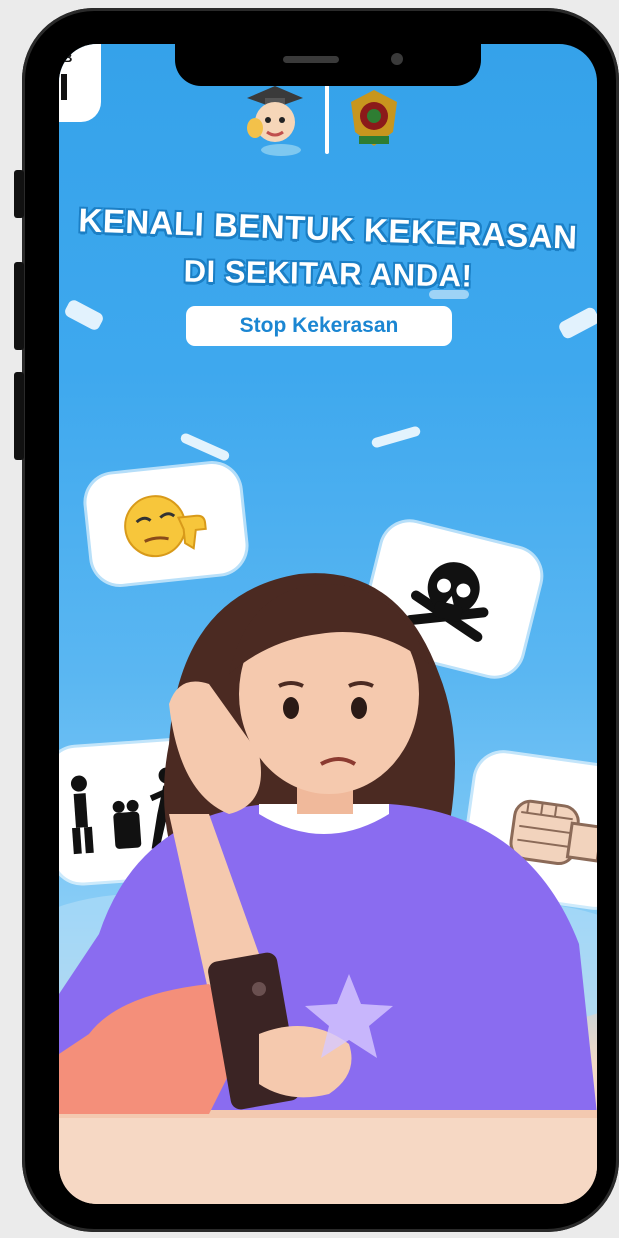  Describe the element at coordinates (80, 83) in the screenshot. I see `corner-logo: B` at that location.